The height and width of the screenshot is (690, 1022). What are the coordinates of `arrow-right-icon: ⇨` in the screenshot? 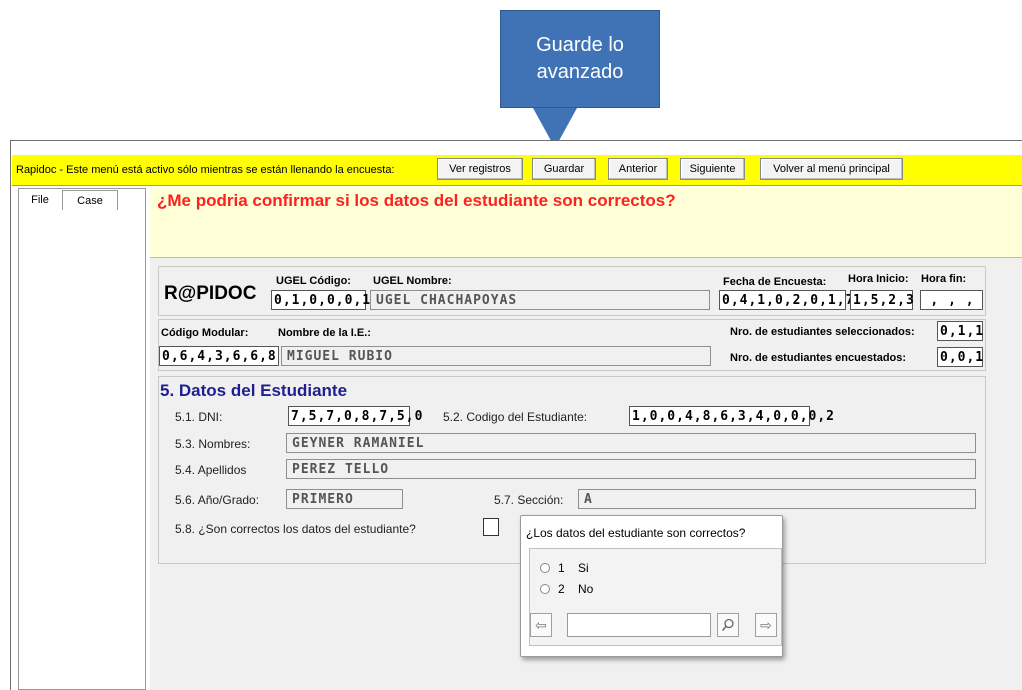 It's located at (766, 624).